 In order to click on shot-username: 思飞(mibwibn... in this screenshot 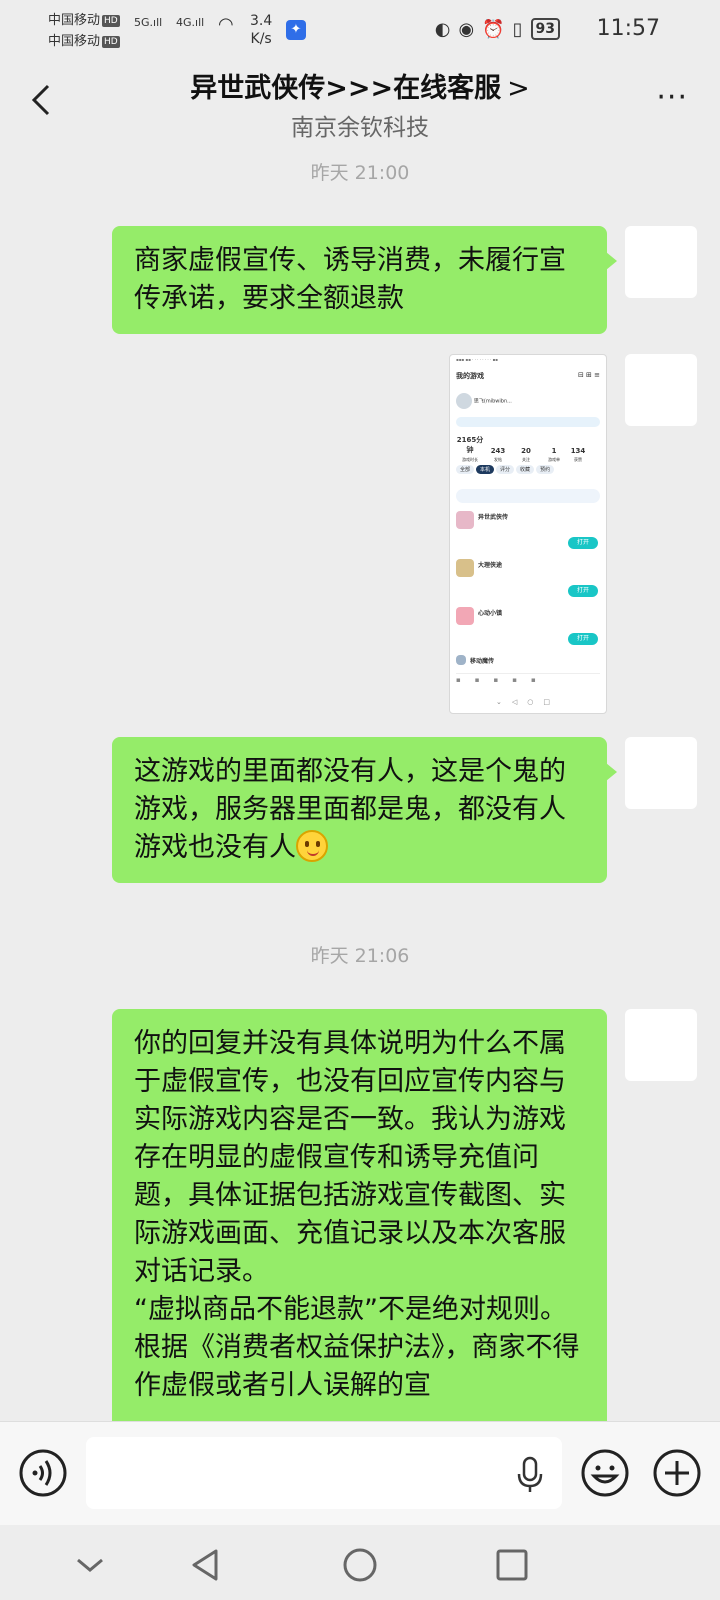, I will do `click(492, 401)`.